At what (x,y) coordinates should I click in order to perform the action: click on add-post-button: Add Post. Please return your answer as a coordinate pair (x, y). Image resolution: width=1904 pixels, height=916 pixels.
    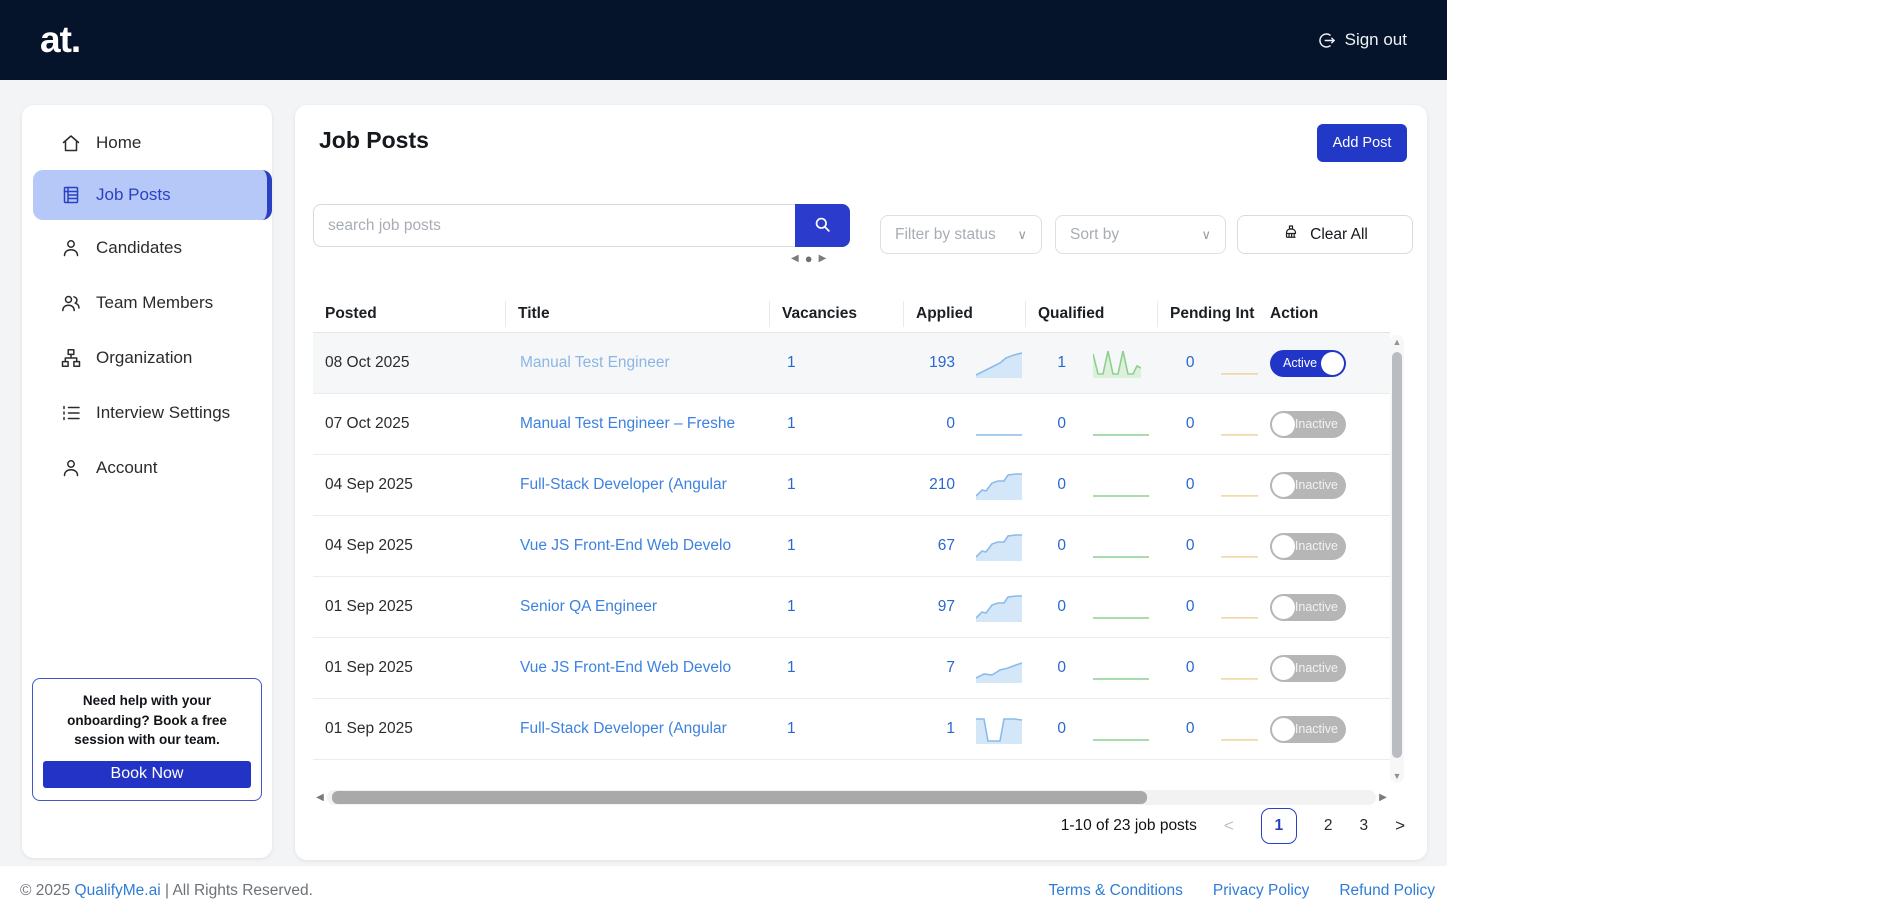
    Looking at the image, I should click on (1362, 143).